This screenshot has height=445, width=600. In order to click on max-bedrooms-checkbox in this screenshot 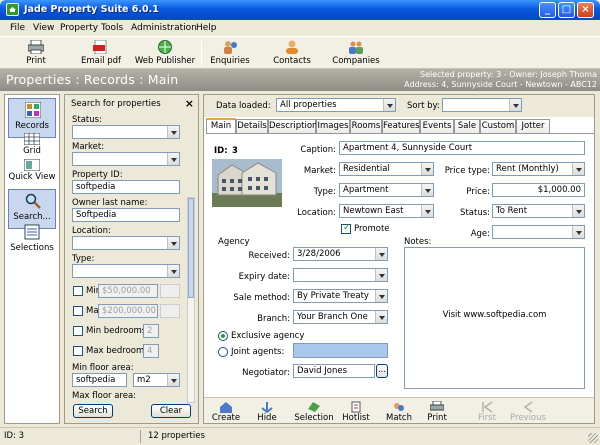, I will do `click(78, 351)`.